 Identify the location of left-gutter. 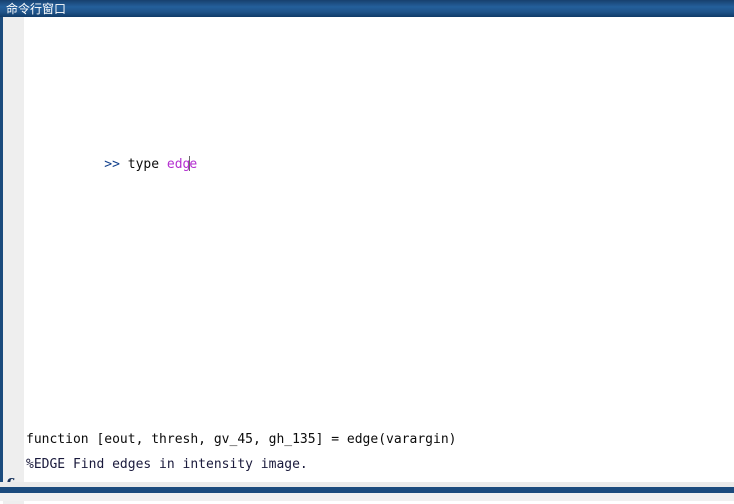
(13, 253).